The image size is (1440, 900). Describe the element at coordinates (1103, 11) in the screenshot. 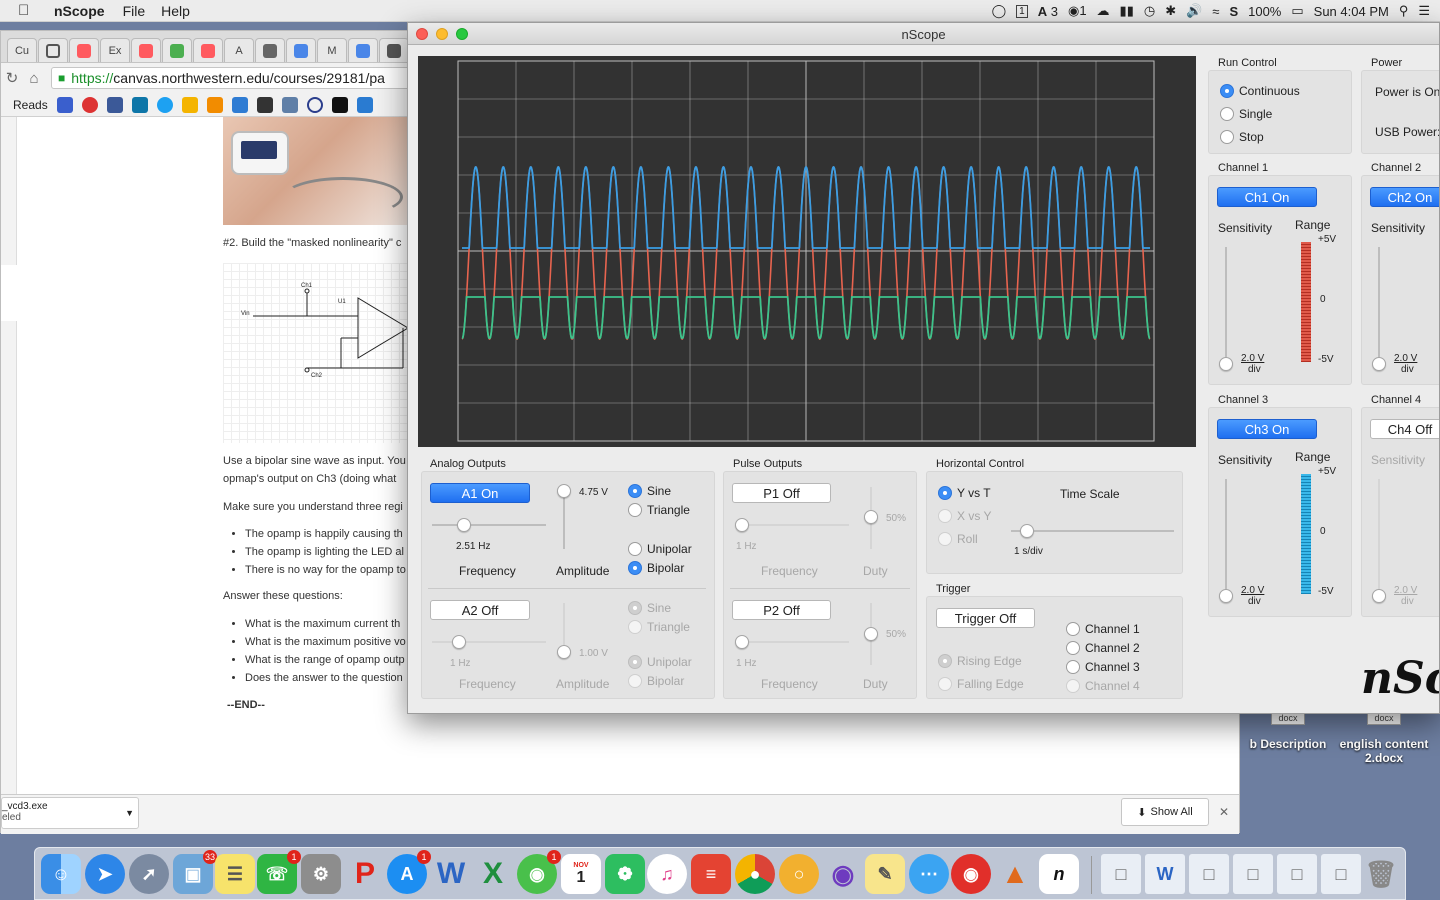

I see `cloud-icon: ☁` at that location.